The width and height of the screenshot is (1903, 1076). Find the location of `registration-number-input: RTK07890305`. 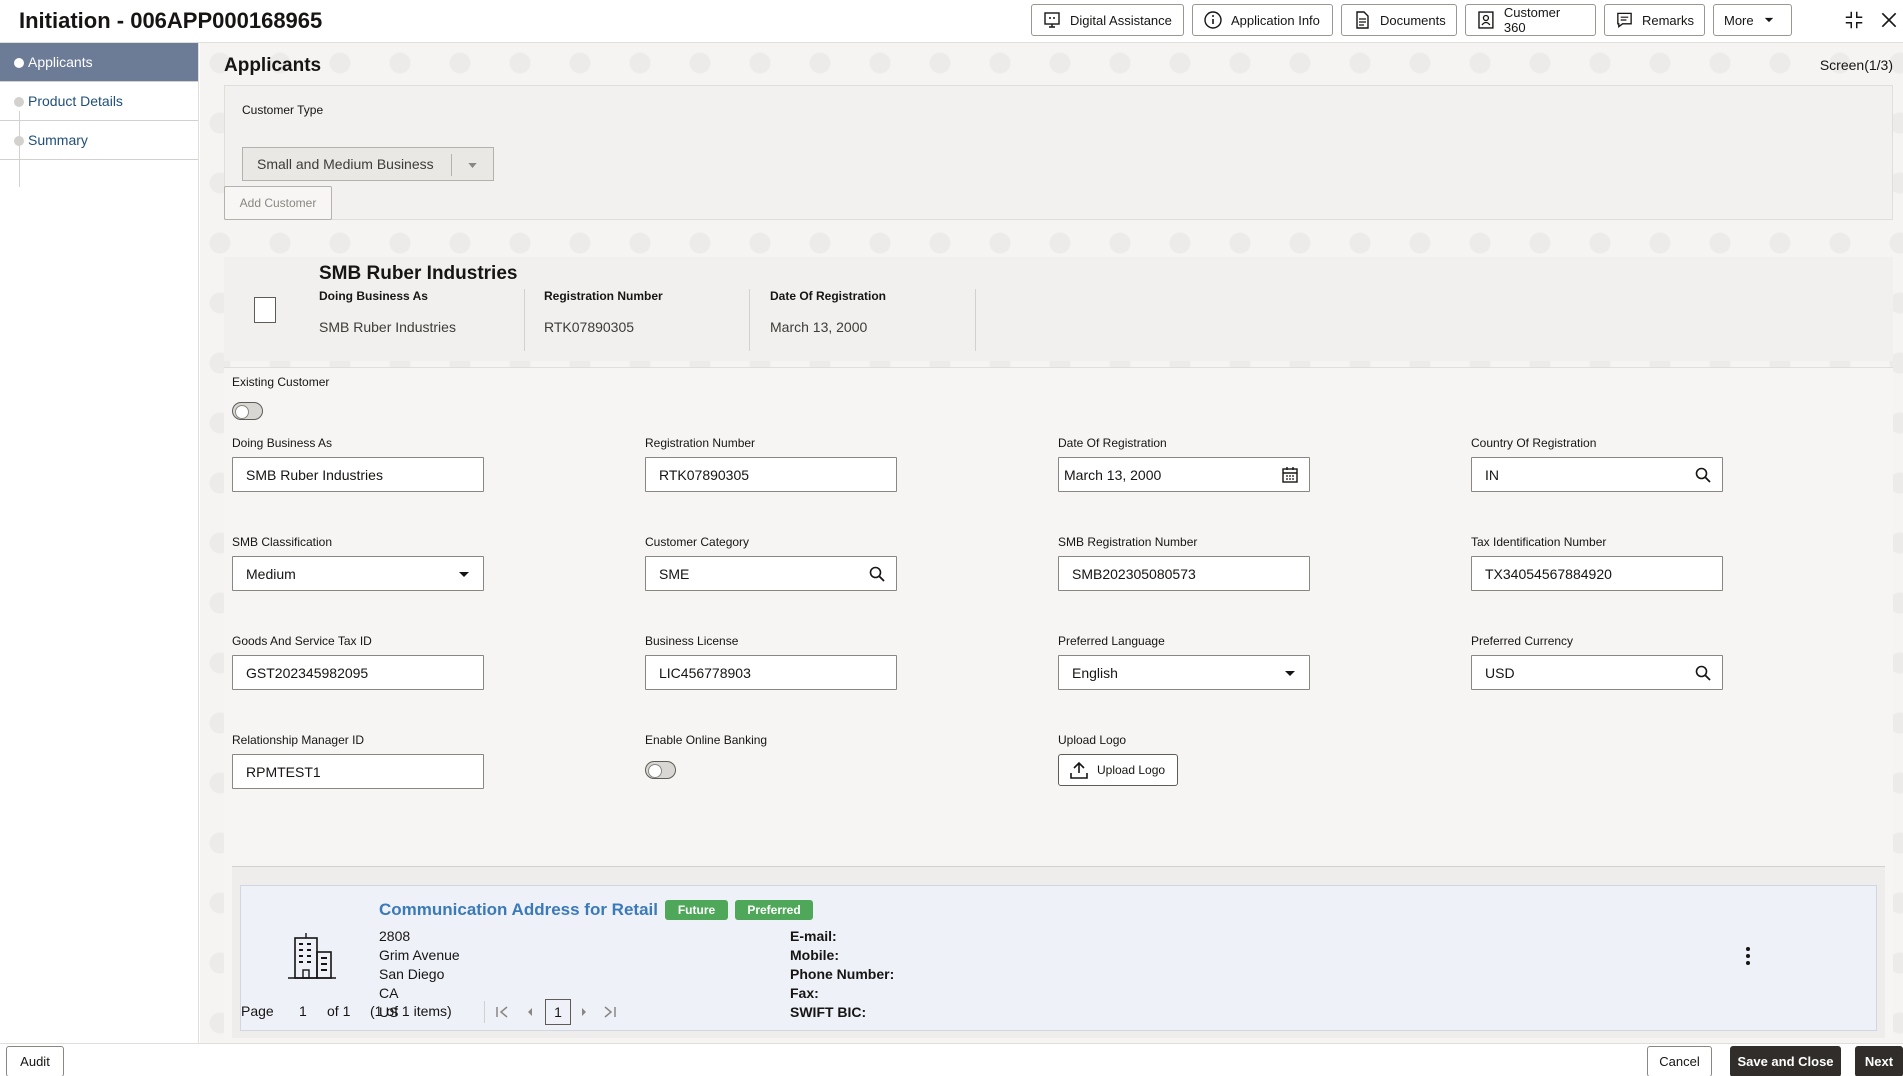

registration-number-input: RTK07890305 is located at coordinates (771, 474).